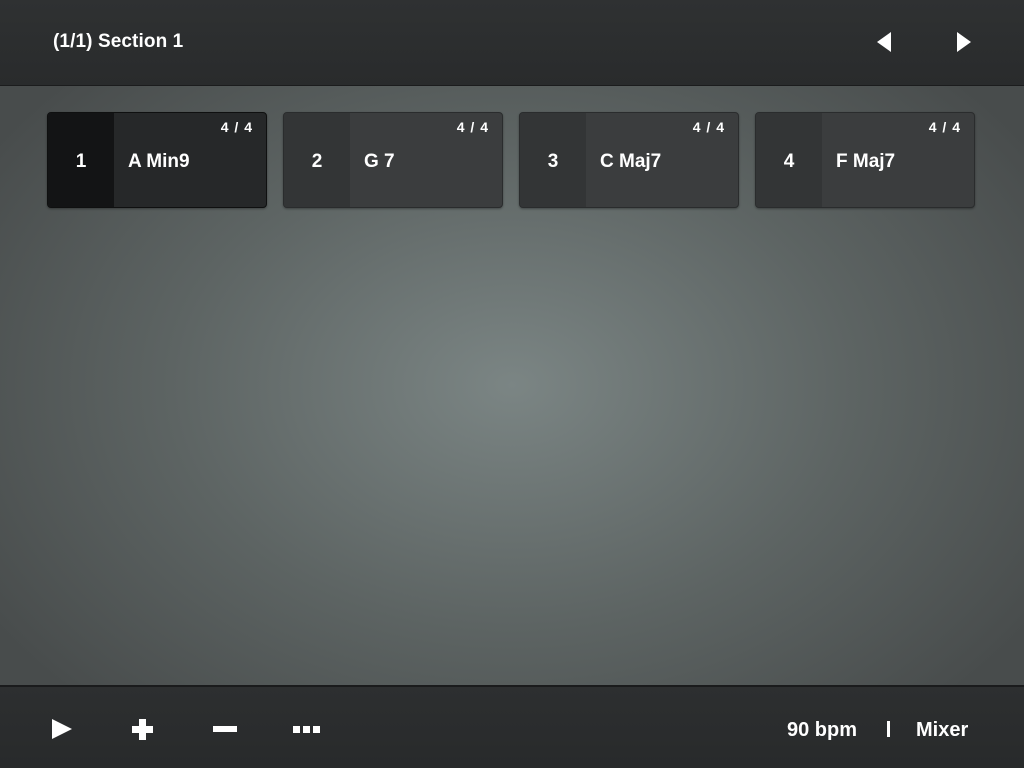 The image size is (1024, 768). I want to click on more-options-button, so click(308, 729).